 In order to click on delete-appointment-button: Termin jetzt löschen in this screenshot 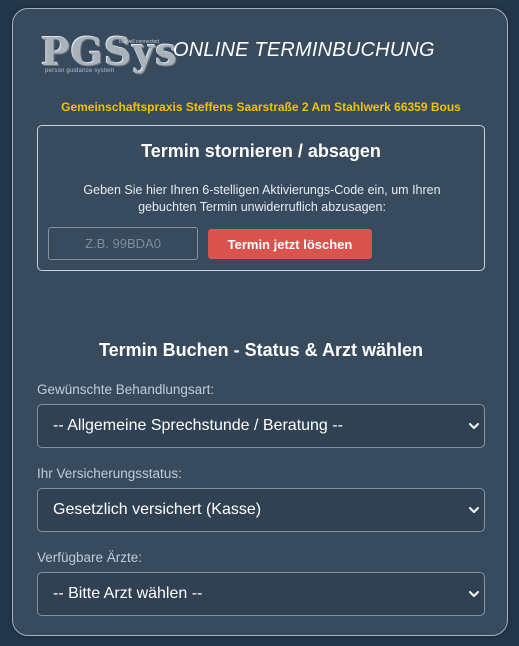, I will do `click(290, 244)`.